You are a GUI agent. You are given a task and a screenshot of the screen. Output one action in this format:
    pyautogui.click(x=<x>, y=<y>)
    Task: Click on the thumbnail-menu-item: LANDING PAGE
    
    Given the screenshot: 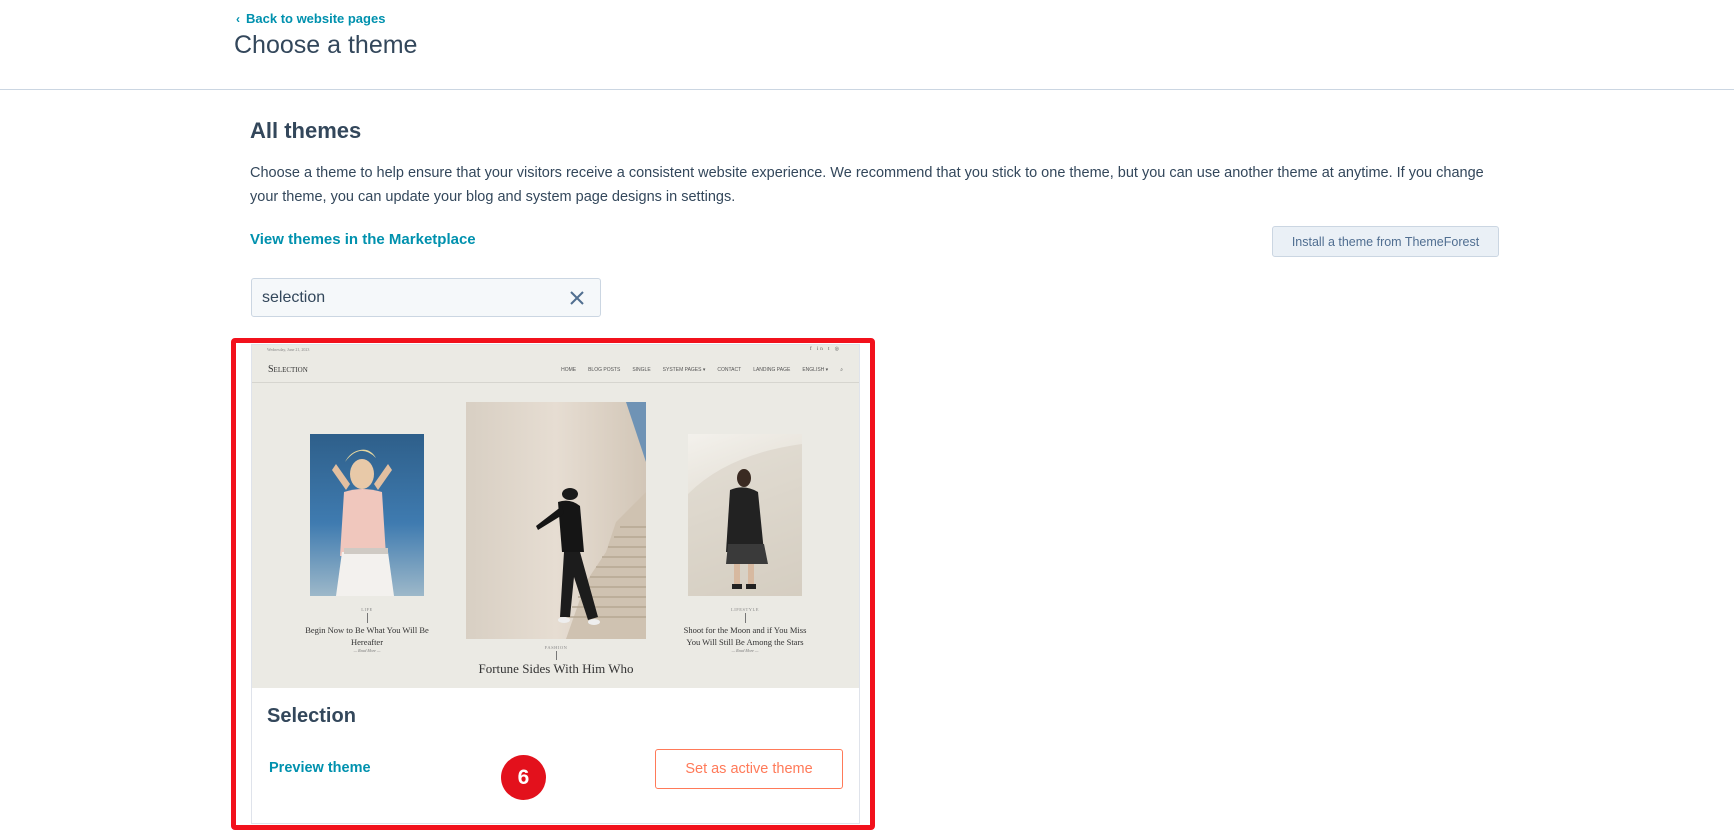 What is the action you would take?
    pyautogui.click(x=772, y=370)
    